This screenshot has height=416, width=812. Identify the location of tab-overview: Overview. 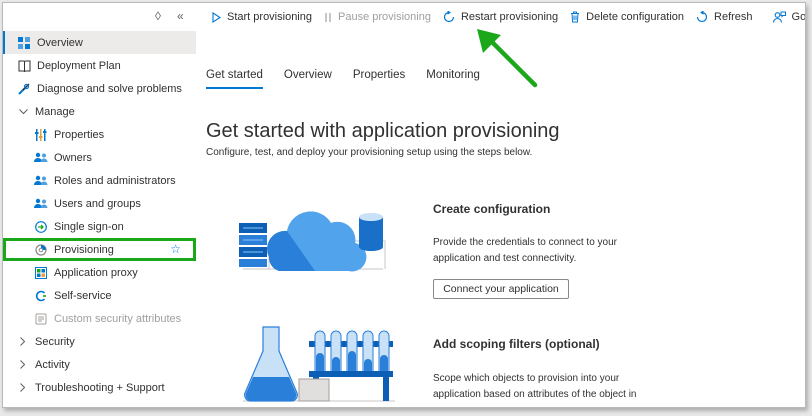
(308, 79).